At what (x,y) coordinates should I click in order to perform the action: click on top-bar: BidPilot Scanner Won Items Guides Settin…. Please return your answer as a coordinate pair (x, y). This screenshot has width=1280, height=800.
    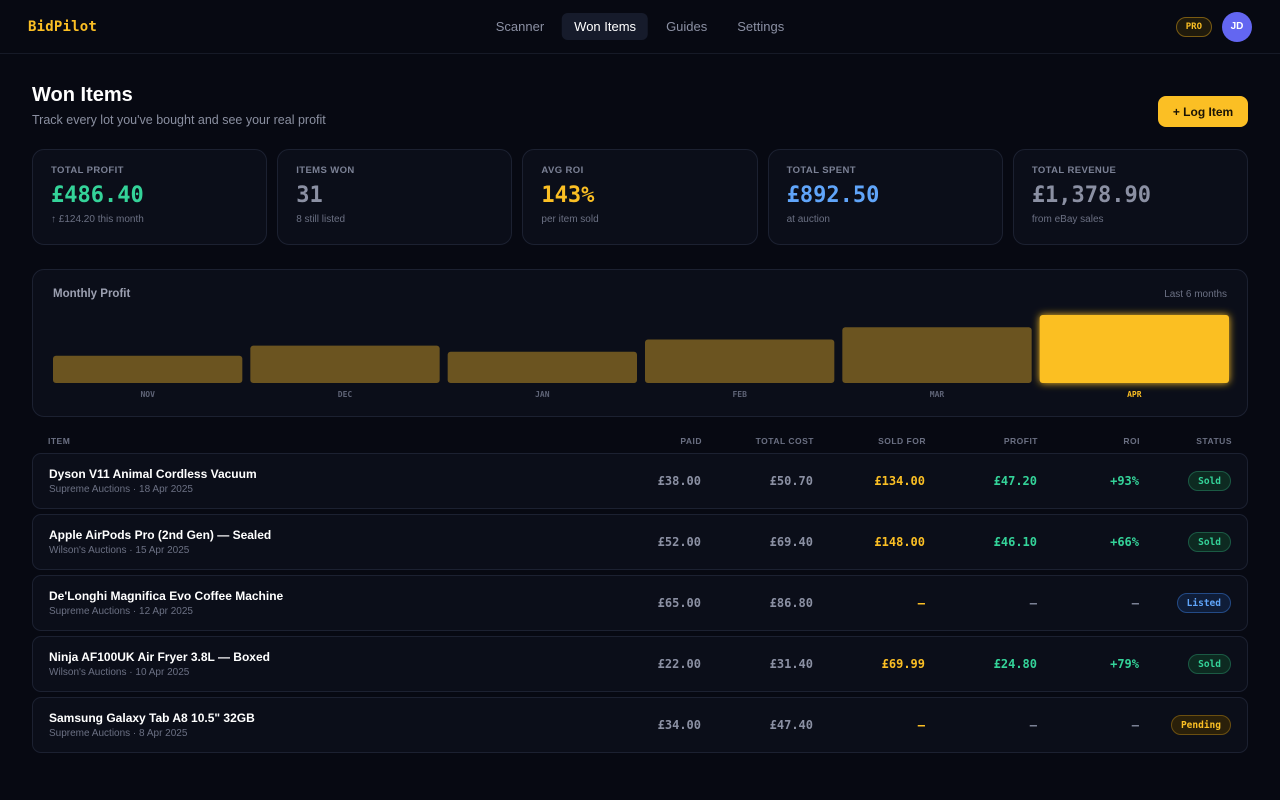
    Looking at the image, I should click on (640, 27).